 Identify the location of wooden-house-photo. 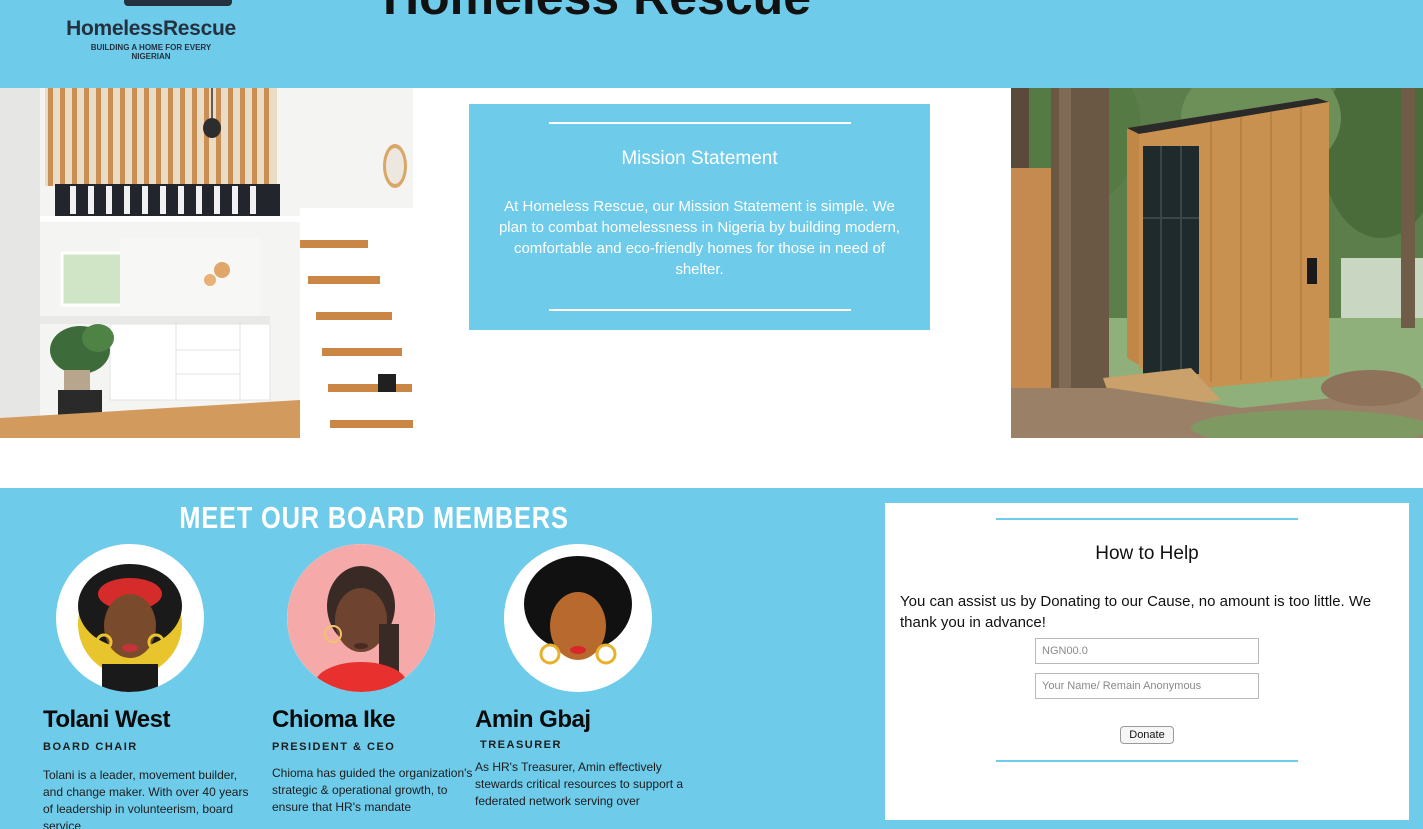
(1217, 263).